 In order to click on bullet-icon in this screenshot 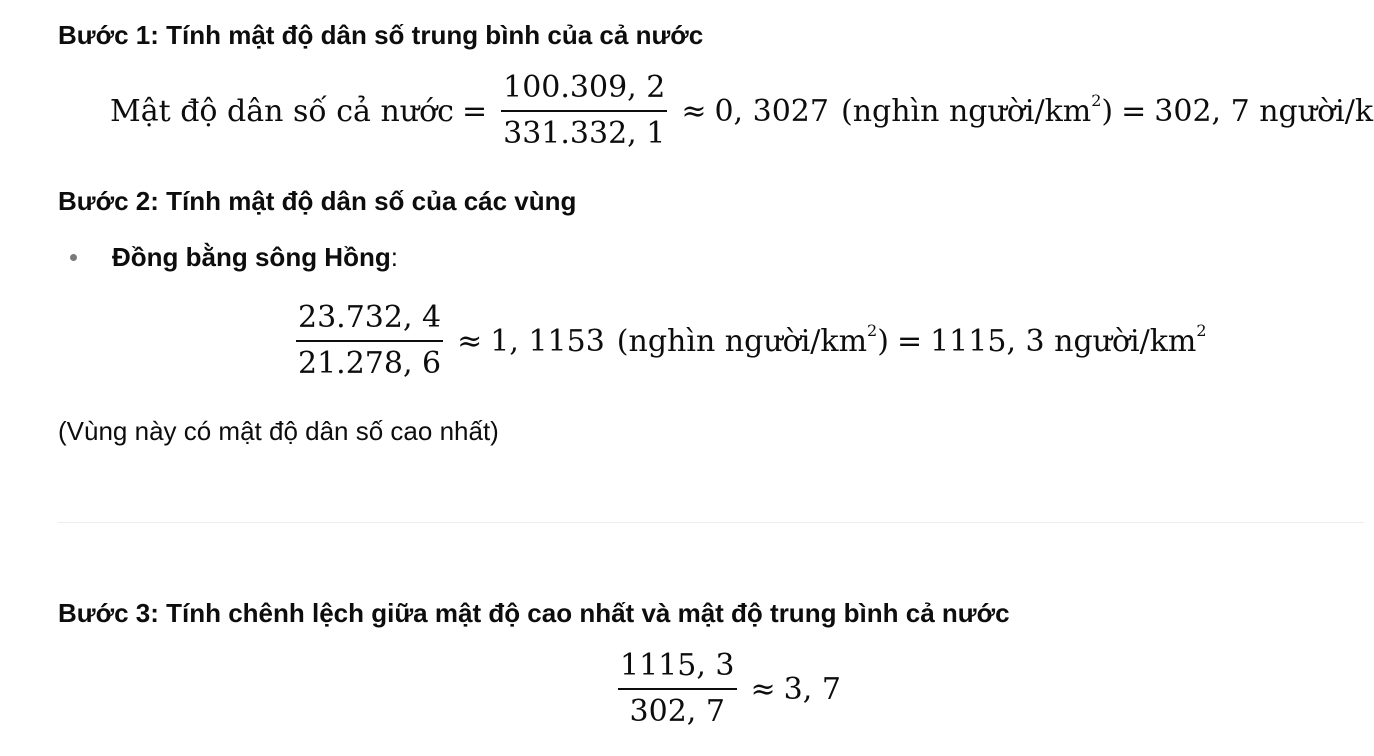, I will do `click(73, 257)`.